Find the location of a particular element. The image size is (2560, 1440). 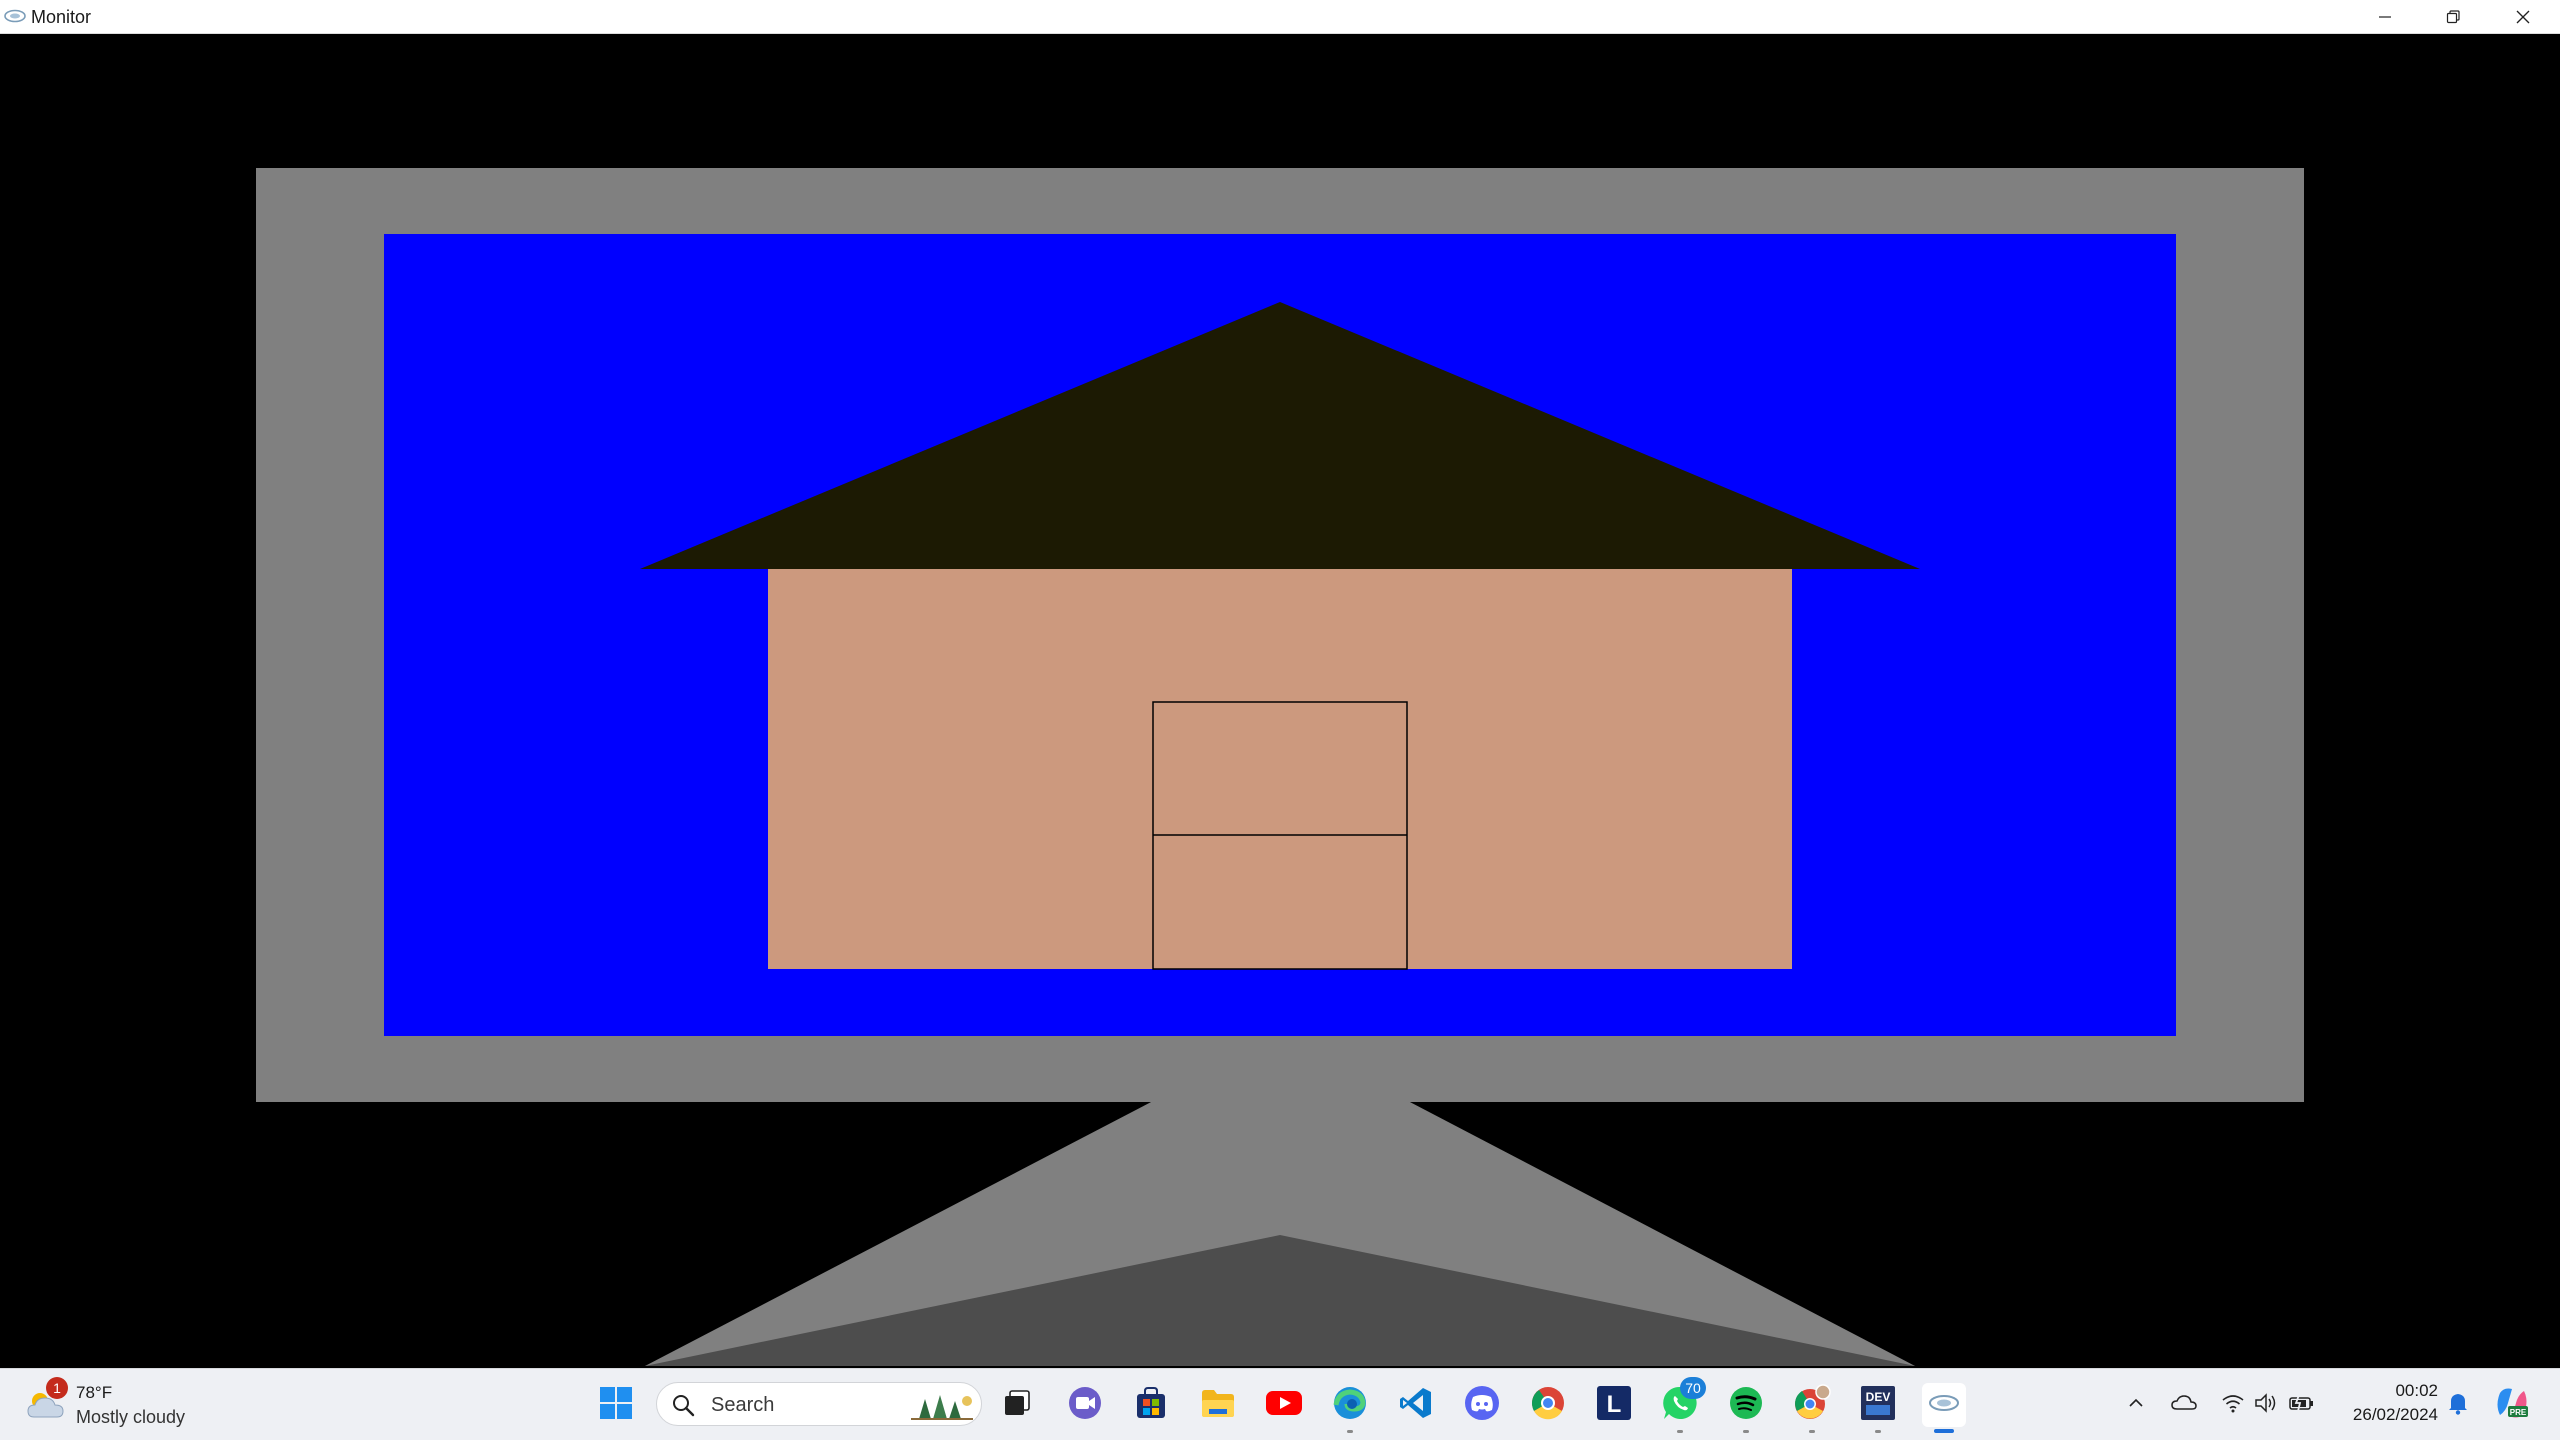

battery-button is located at coordinates (2302, 1405).